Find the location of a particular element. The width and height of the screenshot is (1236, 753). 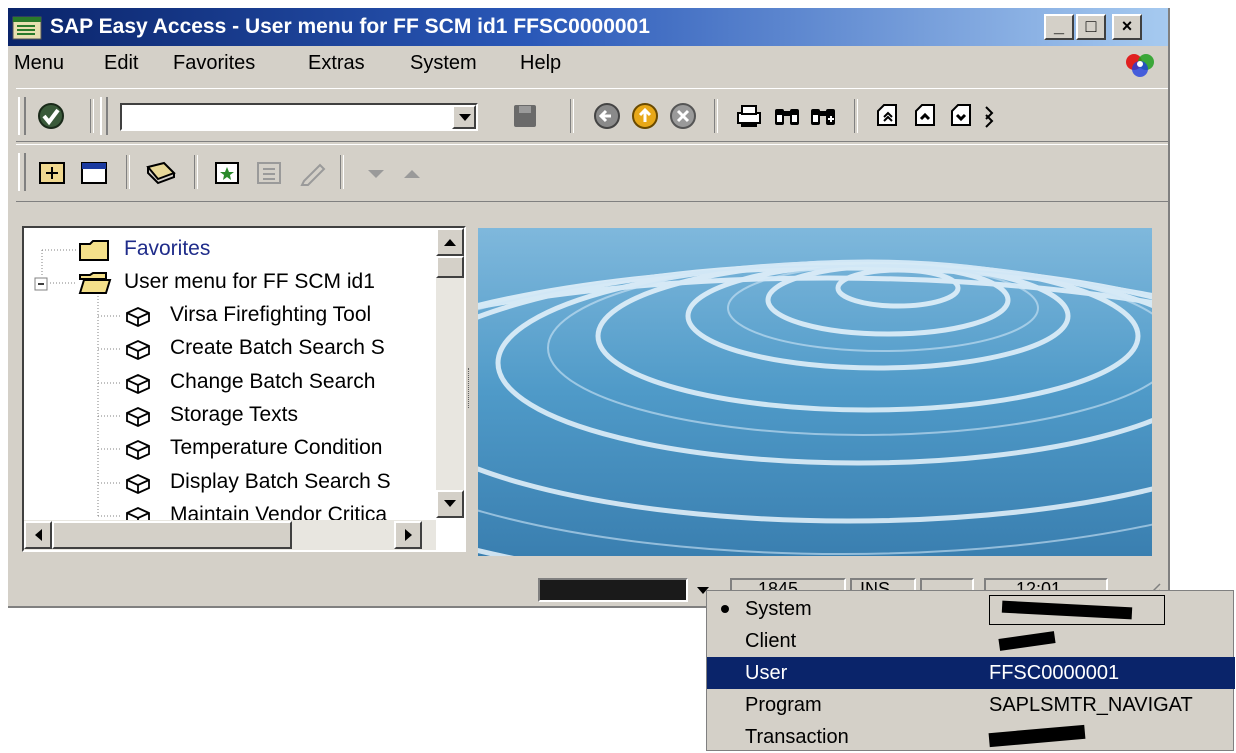

last-page-icon is located at coordinates (991, 116).